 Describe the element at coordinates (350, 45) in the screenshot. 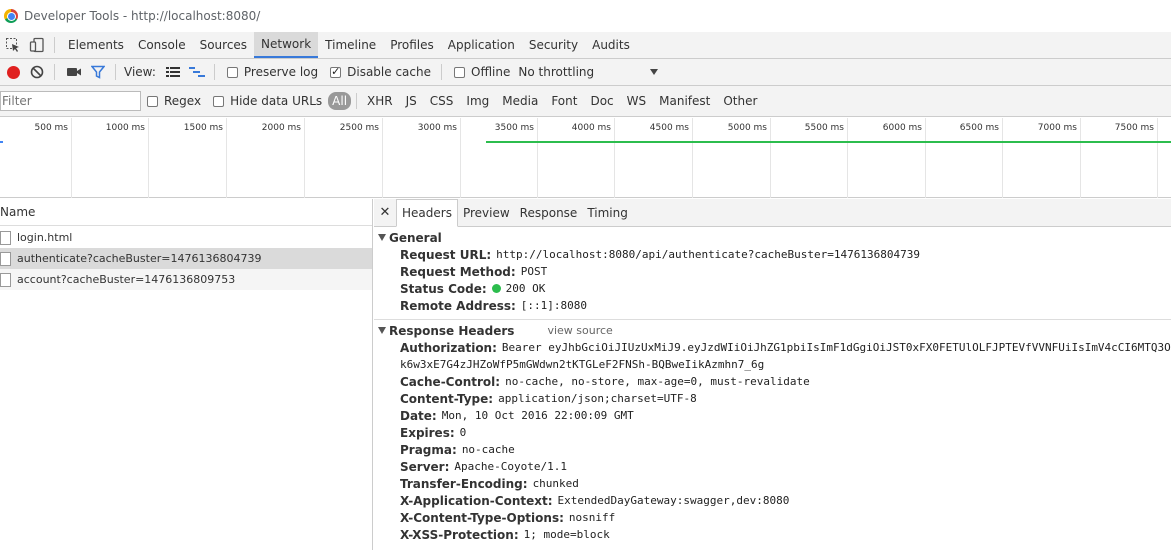

I see `tab-timeline: Timeline` at that location.